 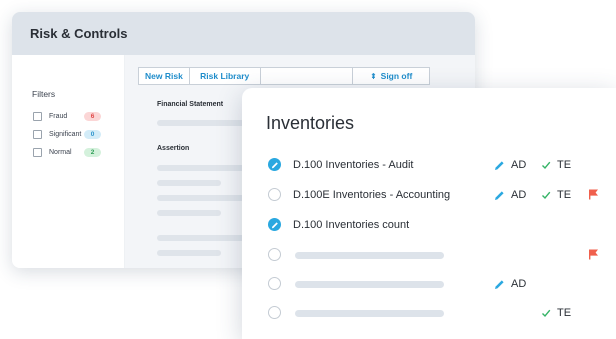 I want to click on list-item: D.100 Inventories - Audit AD TE, so click(x=438, y=165).